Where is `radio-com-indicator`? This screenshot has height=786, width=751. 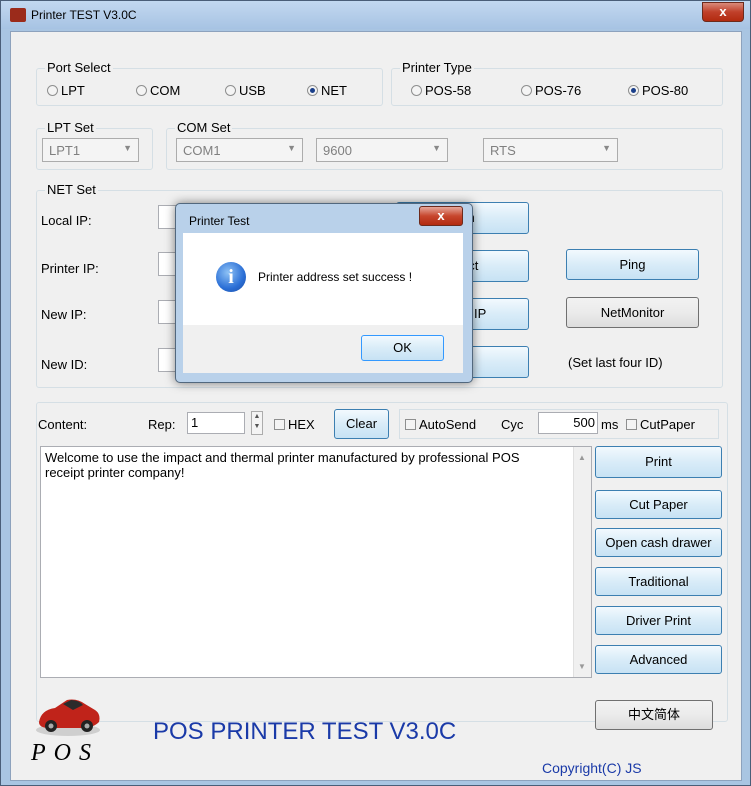 radio-com-indicator is located at coordinates (141, 90).